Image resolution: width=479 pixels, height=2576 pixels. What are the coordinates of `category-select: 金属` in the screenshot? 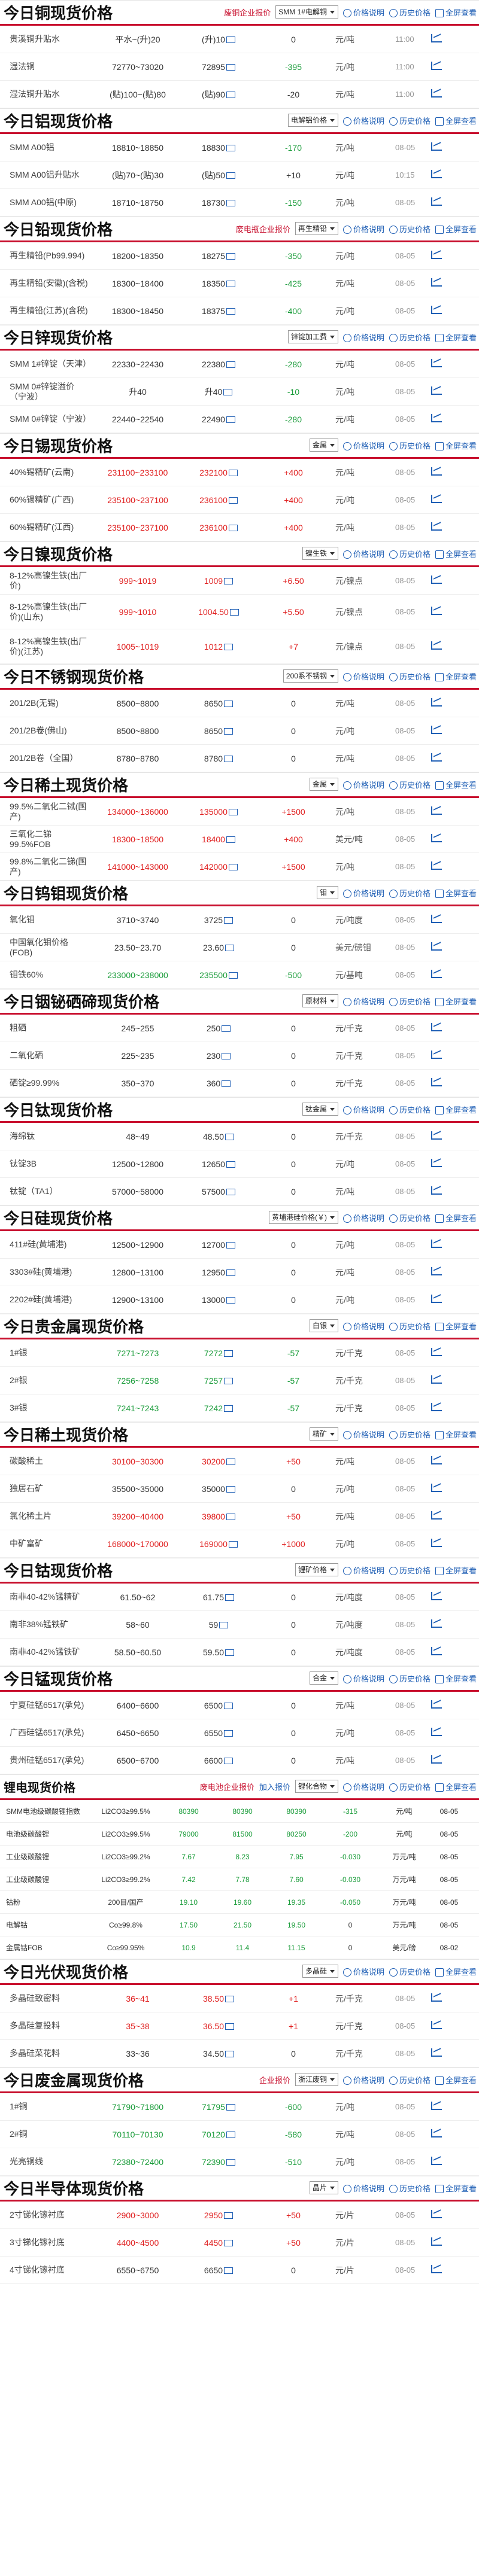 It's located at (323, 784).